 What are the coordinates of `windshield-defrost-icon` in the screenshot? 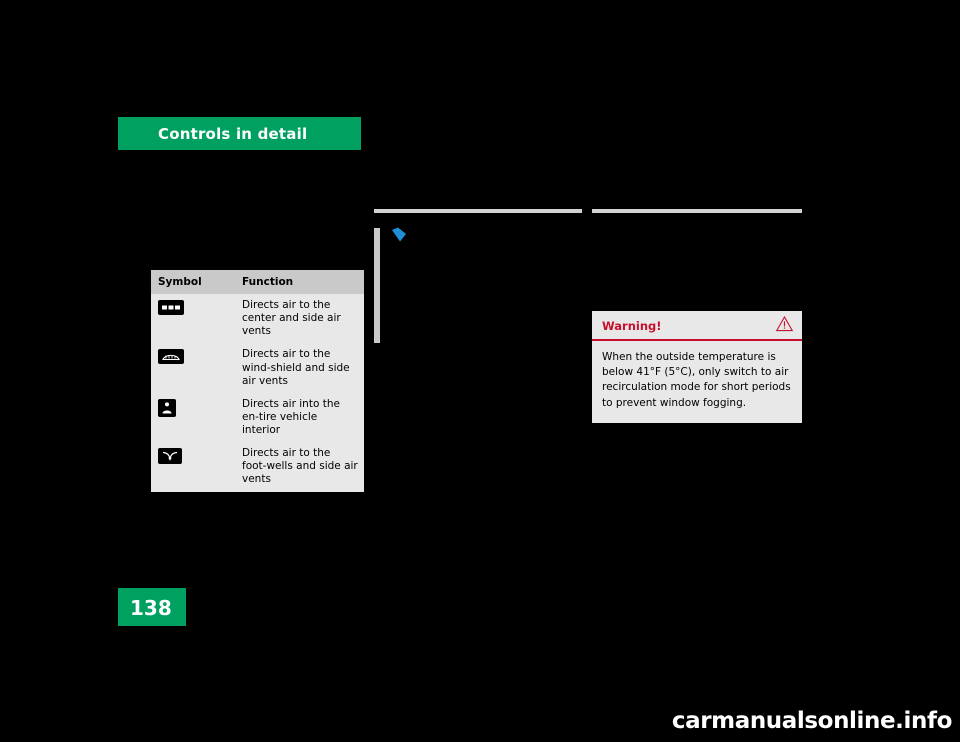 It's located at (171, 357).